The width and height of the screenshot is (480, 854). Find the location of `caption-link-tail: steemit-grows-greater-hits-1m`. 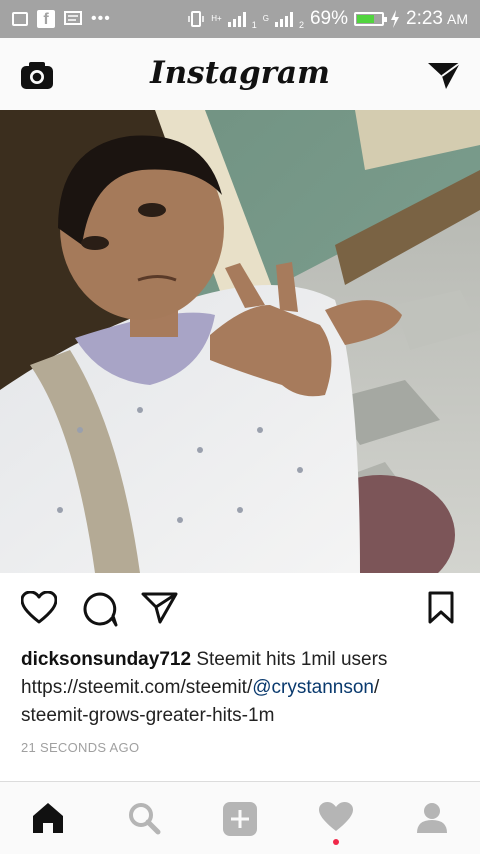

caption-link-tail: steemit-grows-greater-hits-1m is located at coordinates (147, 715).